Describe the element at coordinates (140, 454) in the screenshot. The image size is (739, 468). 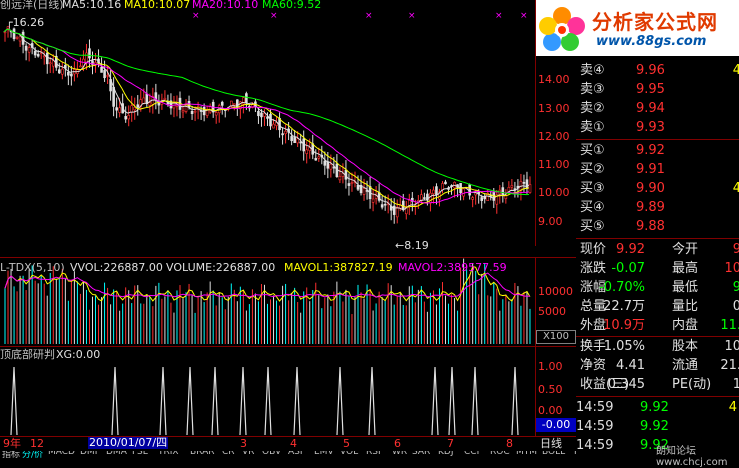
I see `tab-5: FSL` at that location.